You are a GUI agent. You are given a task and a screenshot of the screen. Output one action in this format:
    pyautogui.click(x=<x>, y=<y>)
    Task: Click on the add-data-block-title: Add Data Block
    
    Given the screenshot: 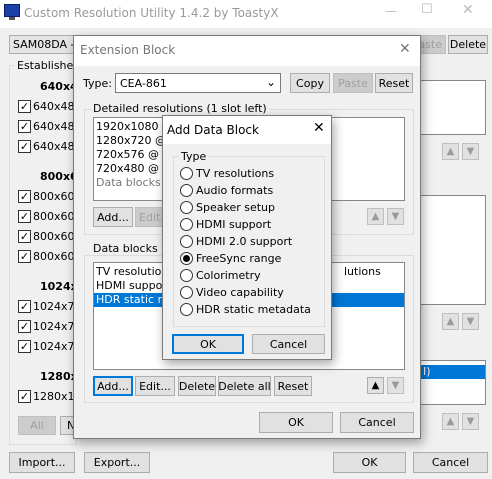 What is the action you would take?
    pyautogui.click(x=213, y=130)
    